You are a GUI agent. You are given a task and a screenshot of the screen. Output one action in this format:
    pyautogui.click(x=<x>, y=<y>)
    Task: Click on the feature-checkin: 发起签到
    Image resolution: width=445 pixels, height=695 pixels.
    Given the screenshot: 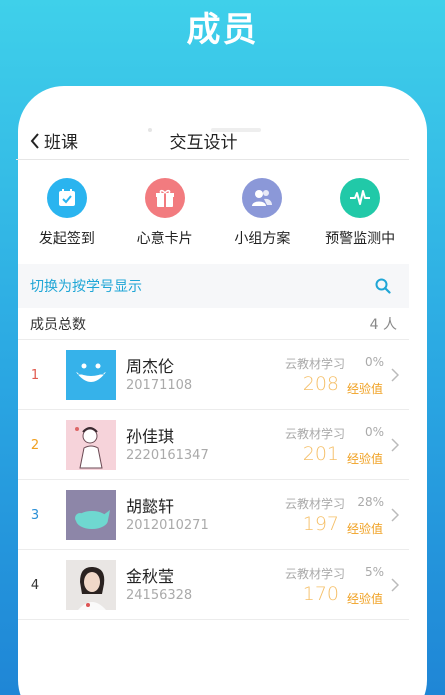 What is the action you would take?
    pyautogui.click(x=67, y=213)
    